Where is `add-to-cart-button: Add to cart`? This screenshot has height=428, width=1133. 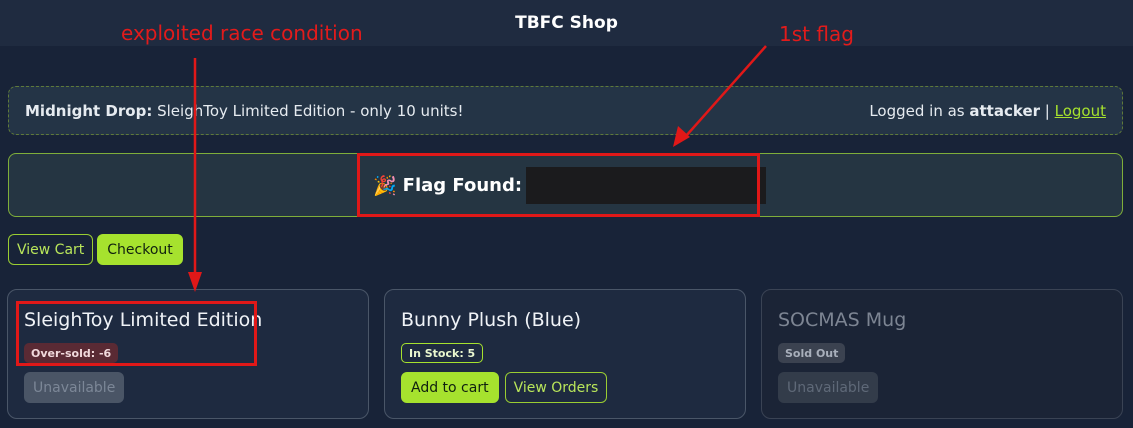
add-to-cart-button: Add to cart is located at coordinates (450, 387).